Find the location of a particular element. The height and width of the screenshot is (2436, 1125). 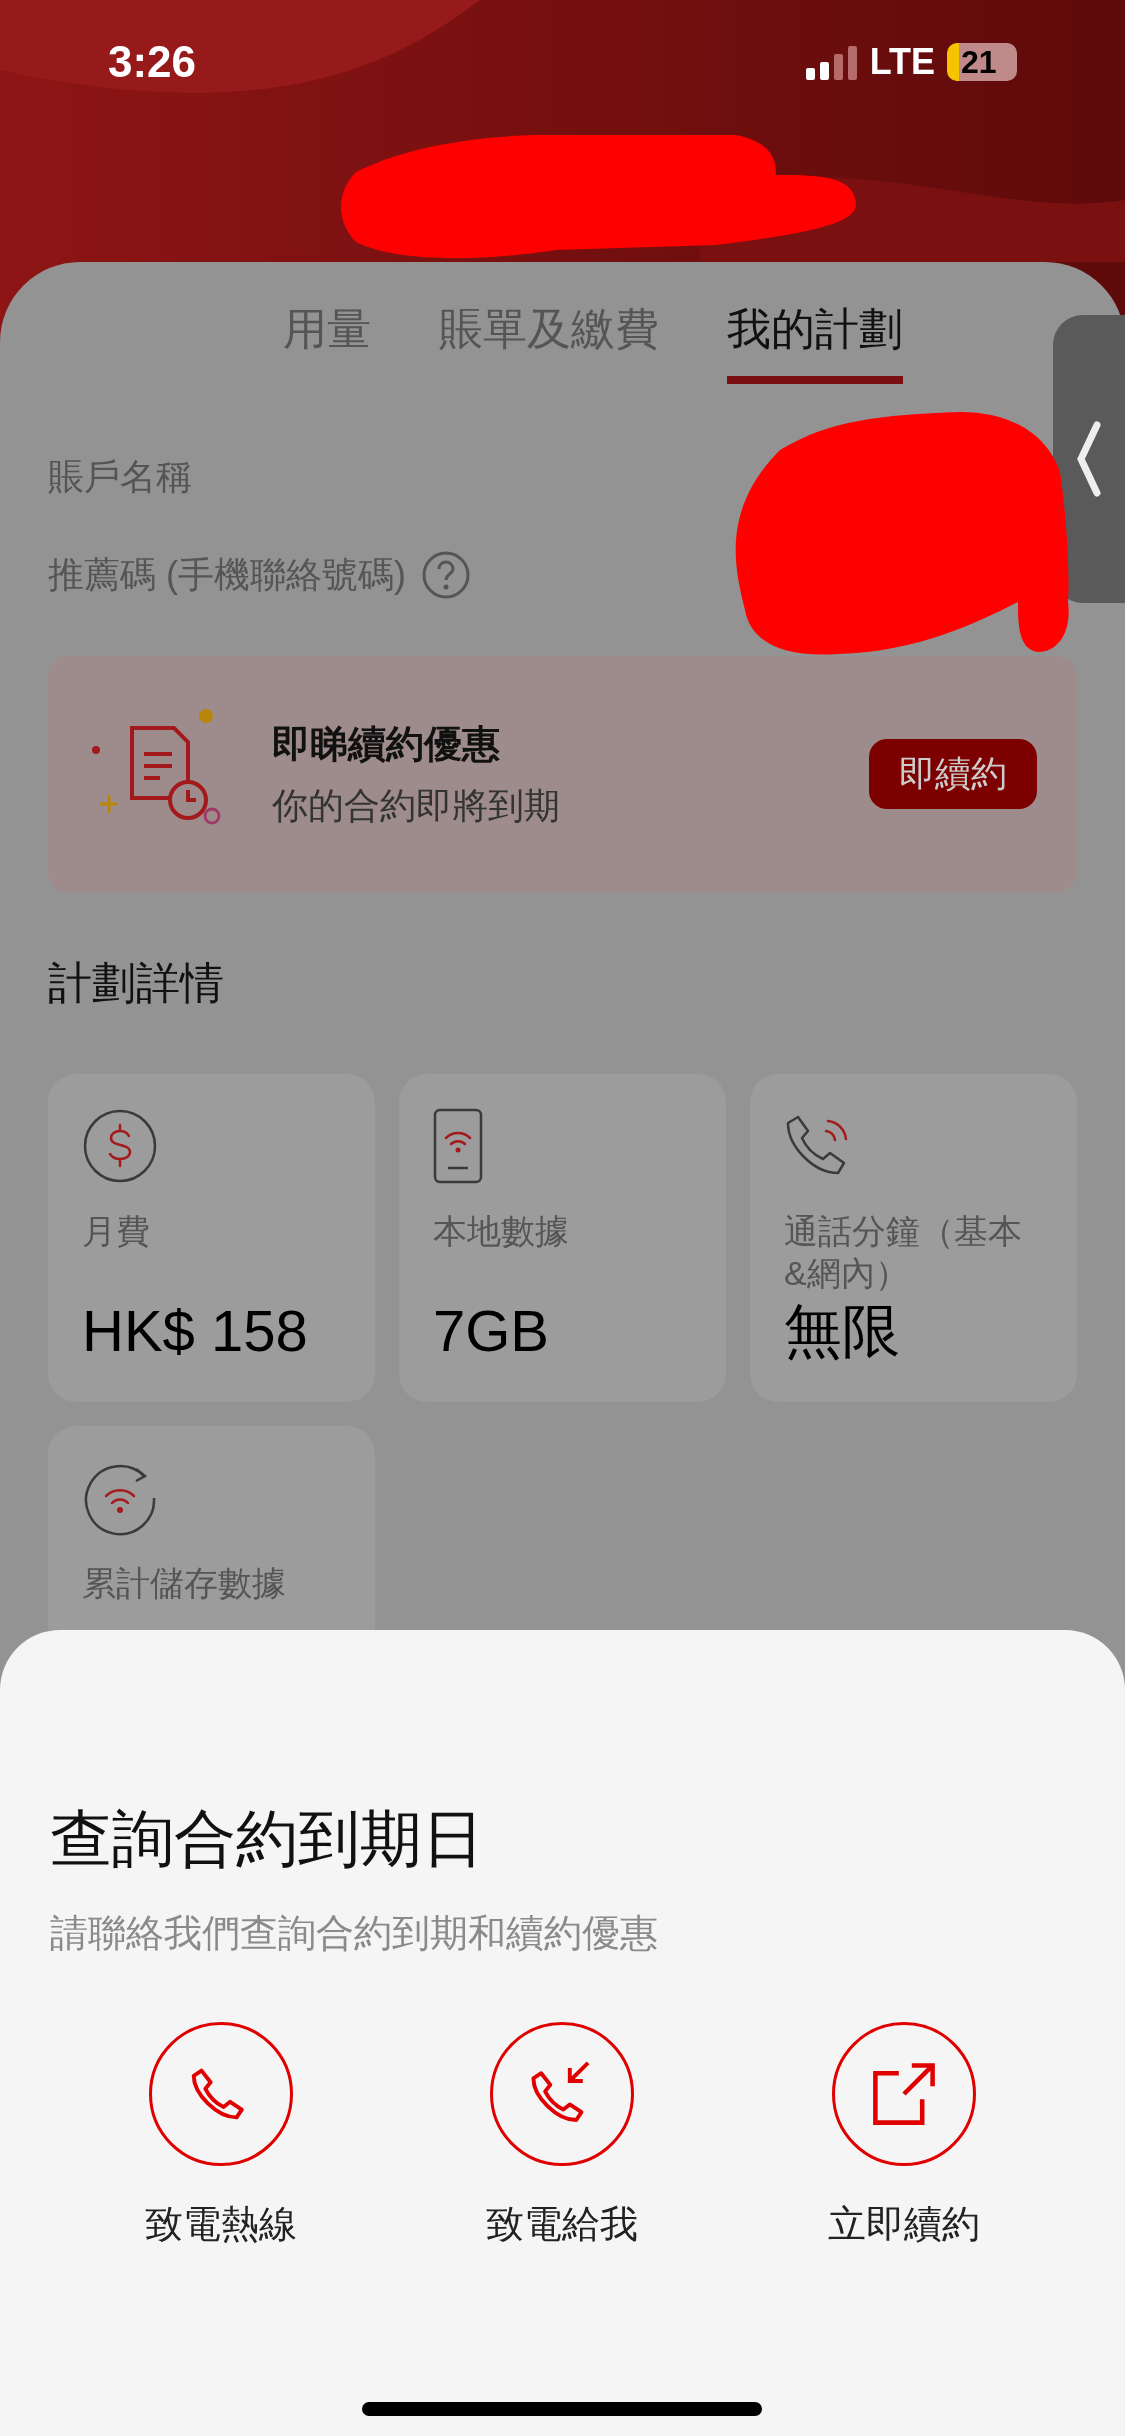

network-label: LTE is located at coordinates (902, 62).